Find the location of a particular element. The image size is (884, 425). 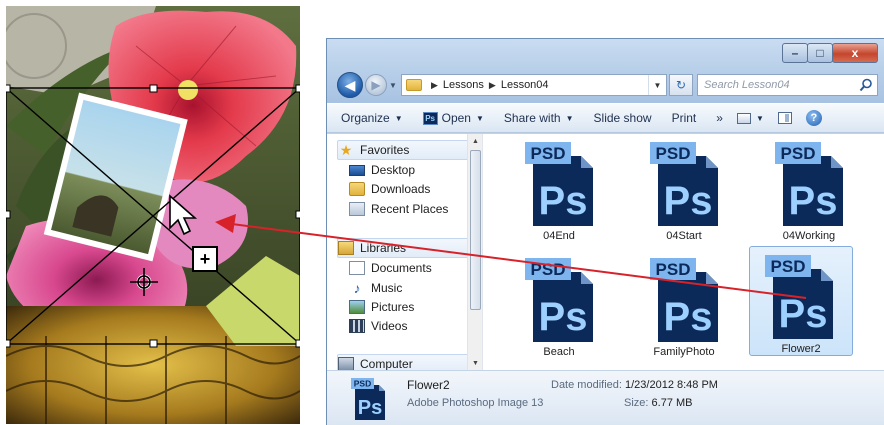

recent-pages-dropdown: ▼ is located at coordinates (393, 85).